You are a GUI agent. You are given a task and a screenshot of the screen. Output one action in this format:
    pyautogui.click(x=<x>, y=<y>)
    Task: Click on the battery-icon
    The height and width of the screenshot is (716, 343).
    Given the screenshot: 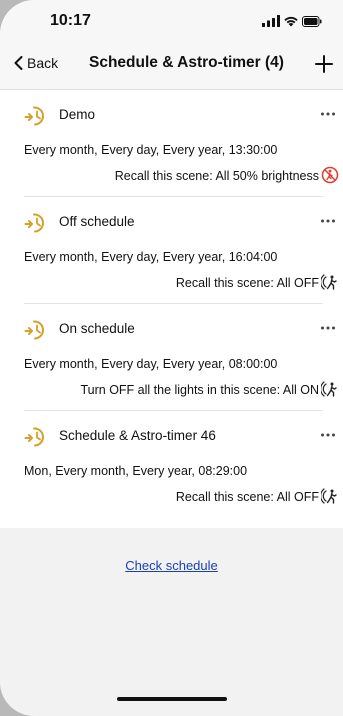 What is the action you would take?
    pyautogui.click(x=312, y=21)
    